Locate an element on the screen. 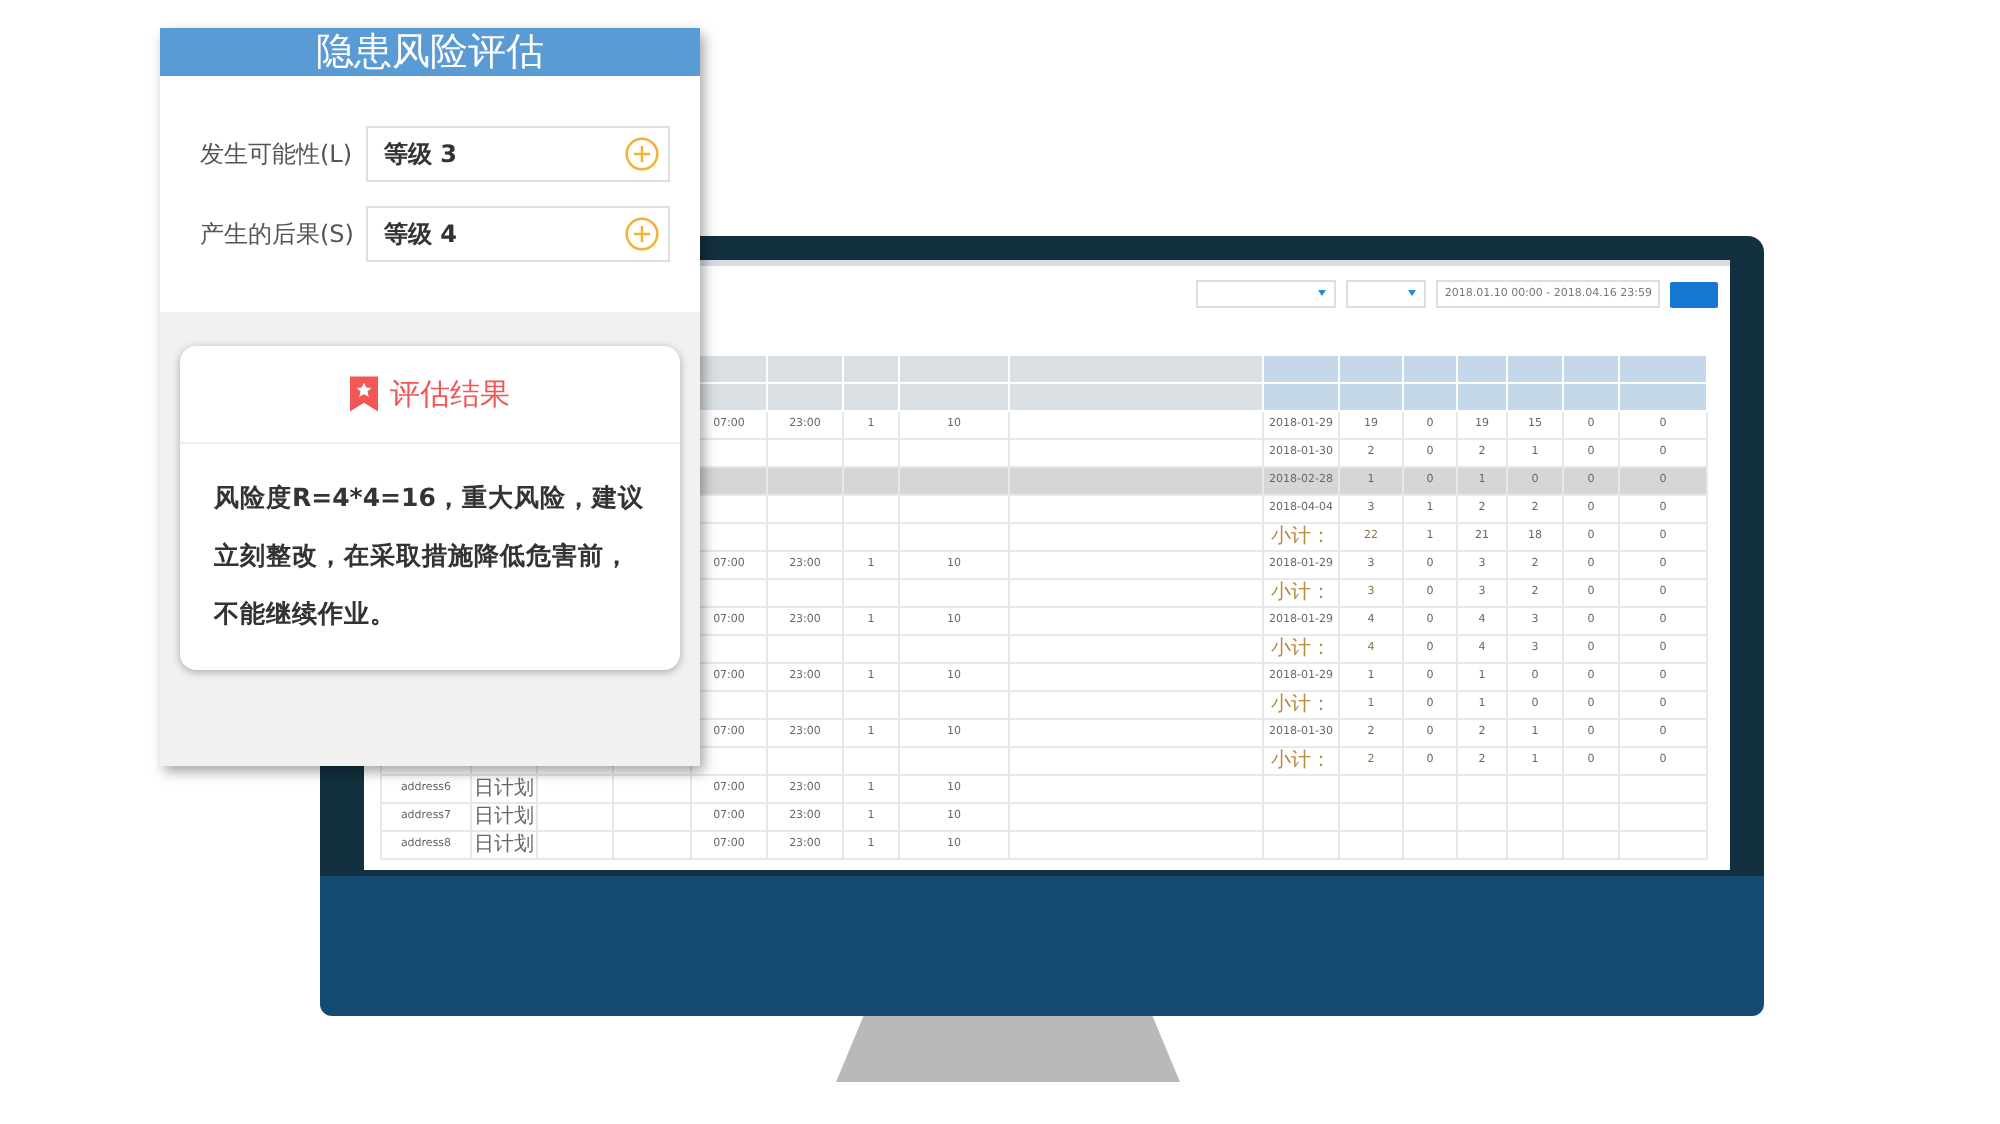 The height and width of the screenshot is (1124, 2000). result-heading: 评估结果 is located at coordinates (450, 394).